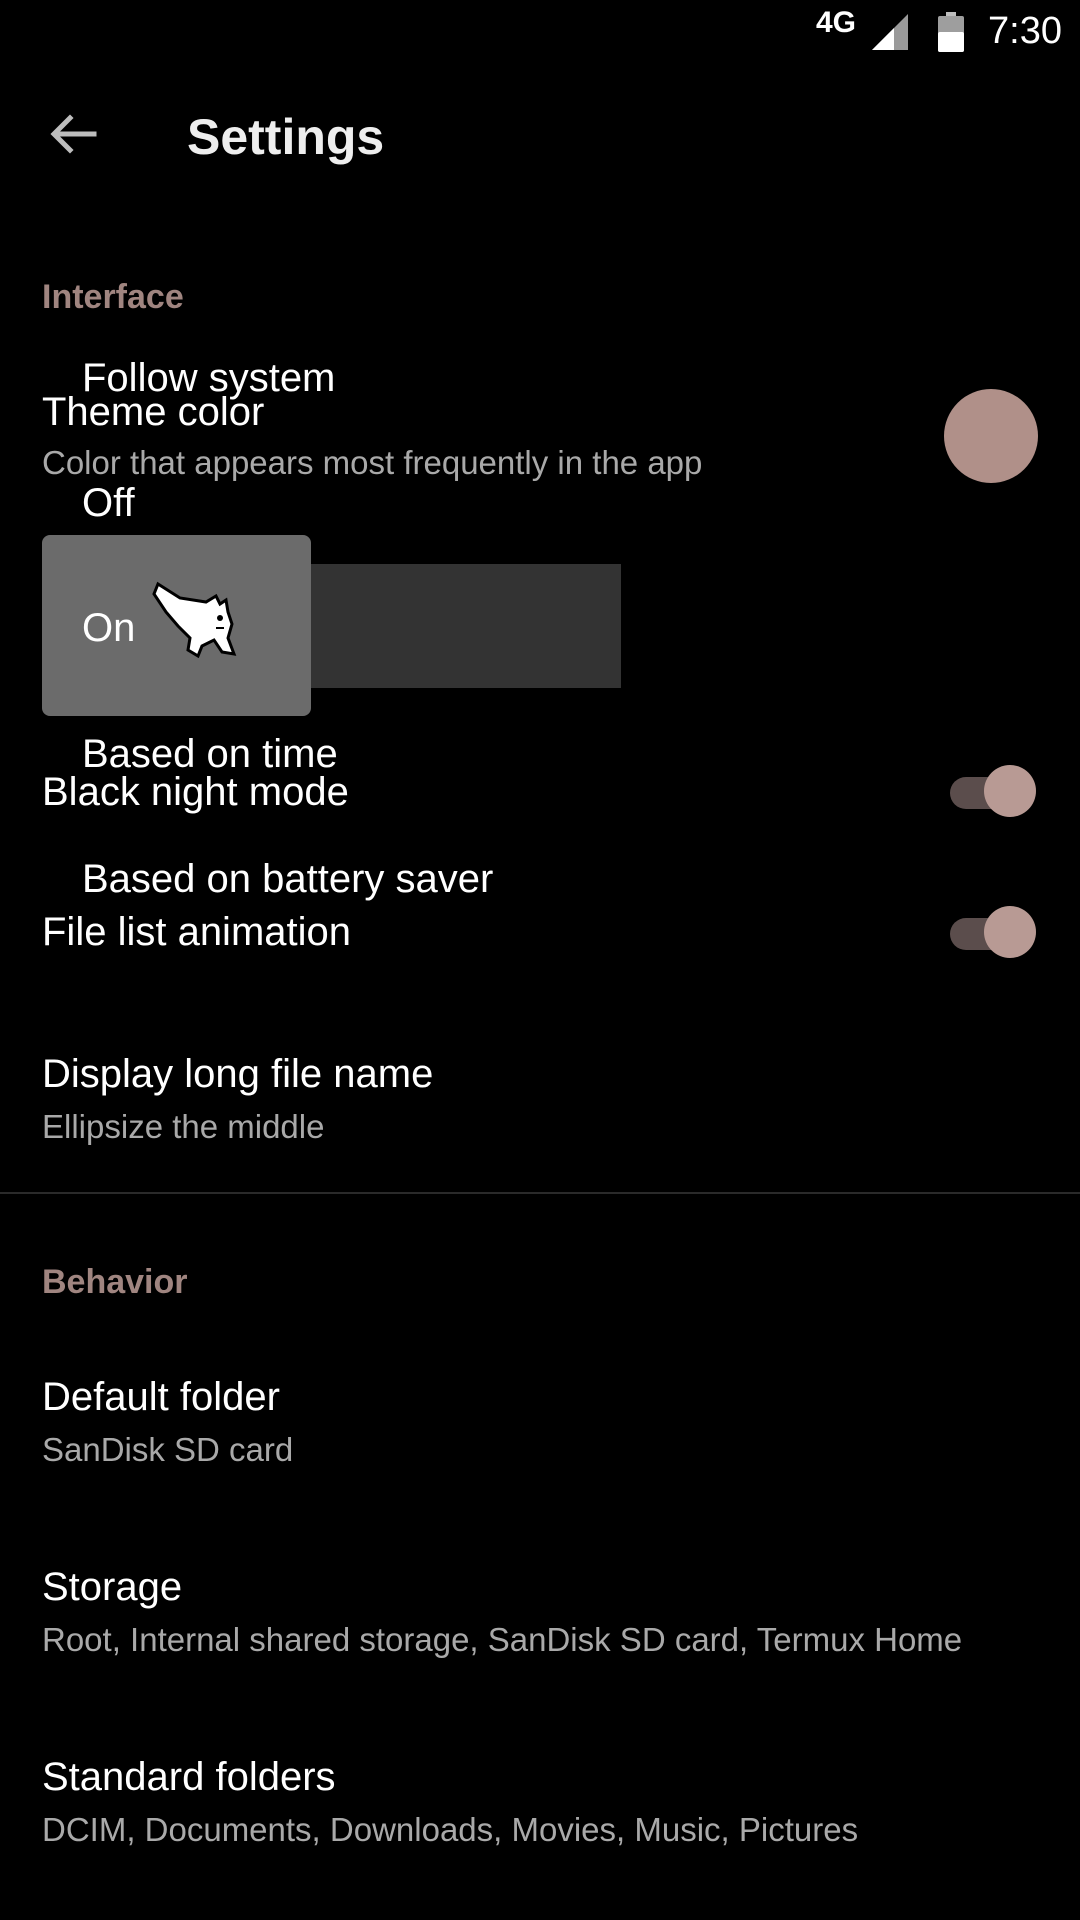 This screenshot has width=1080, height=1920. I want to click on file-list-animation-switch, so click(993, 932).